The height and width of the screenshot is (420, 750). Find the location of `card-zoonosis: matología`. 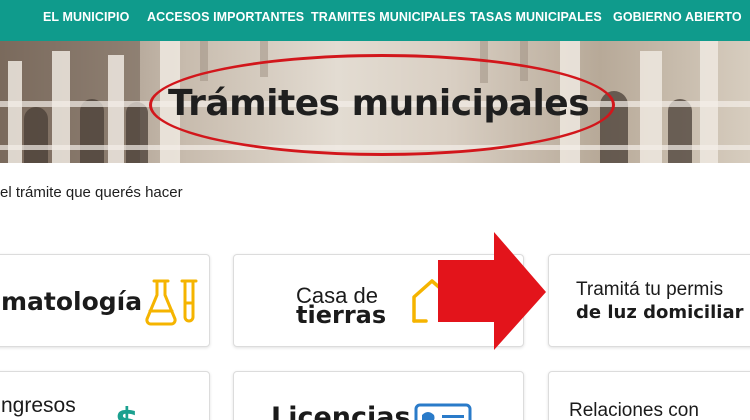

card-zoonosis: matología is located at coordinates (105, 300).